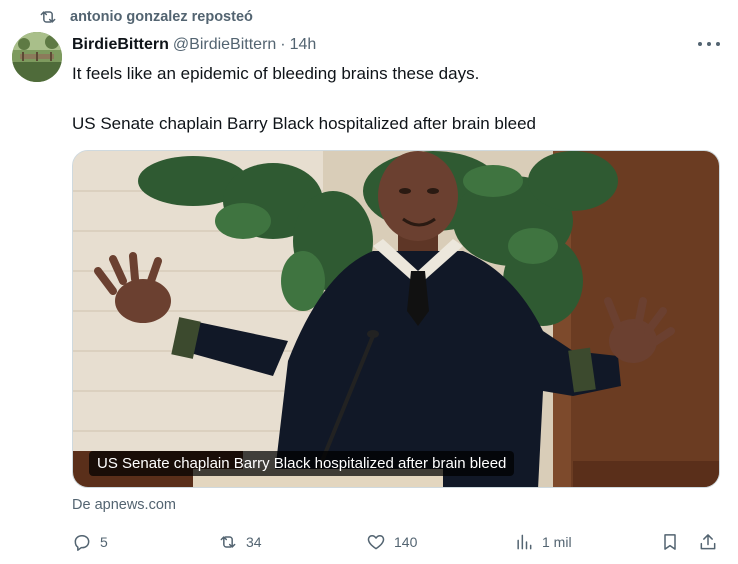  I want to click on bookmark-icon, so click(670, 542).